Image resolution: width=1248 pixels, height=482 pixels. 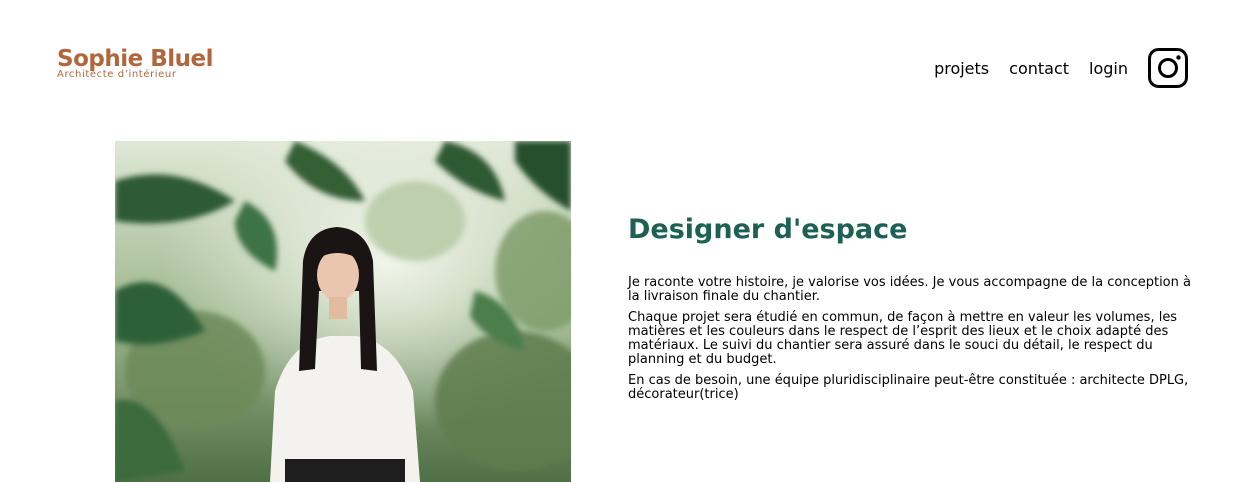 What do you see at coordinates (1039, 69) in the screenshot?
I see `nav-contact-link: contact` at bounding box center [1039, 69].